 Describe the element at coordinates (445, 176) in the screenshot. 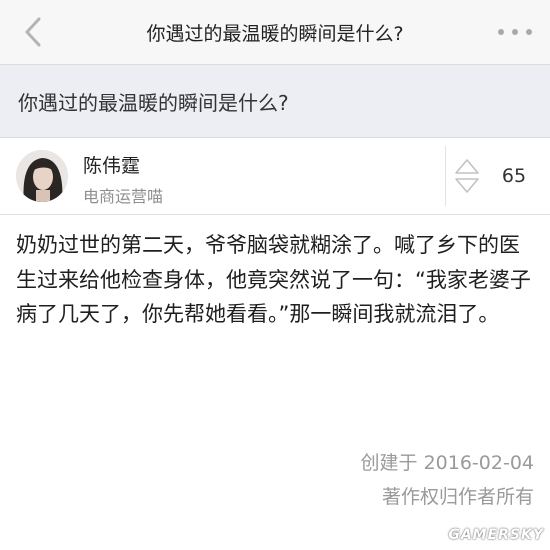

I see `divider` at that location.